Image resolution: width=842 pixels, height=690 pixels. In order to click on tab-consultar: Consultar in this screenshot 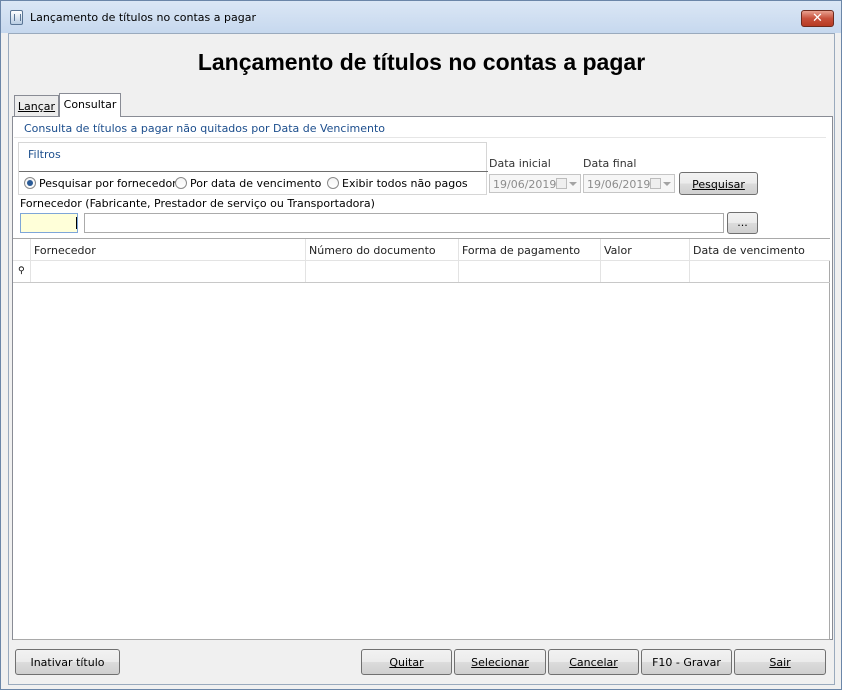, I will do `click(90, 105)`.